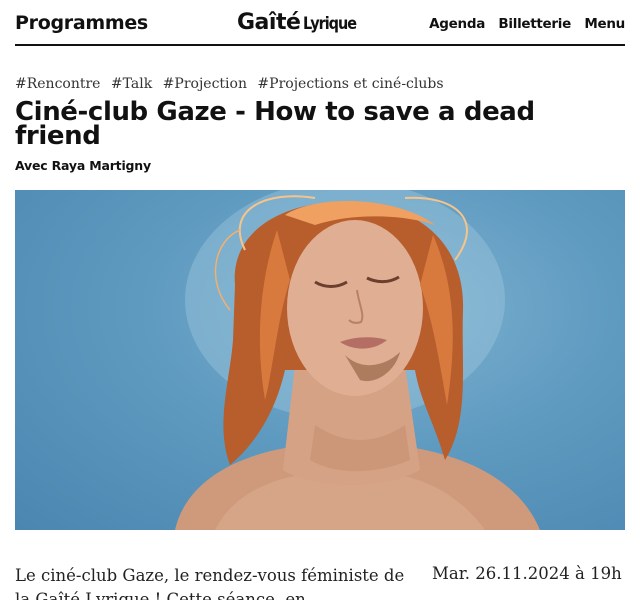 Image resolution: width=640 pixels, height=600 pixels. Describe the element at coordinates (457, 24) in the screenshot. I see `nav-agenda-link: Agenda` at that location.